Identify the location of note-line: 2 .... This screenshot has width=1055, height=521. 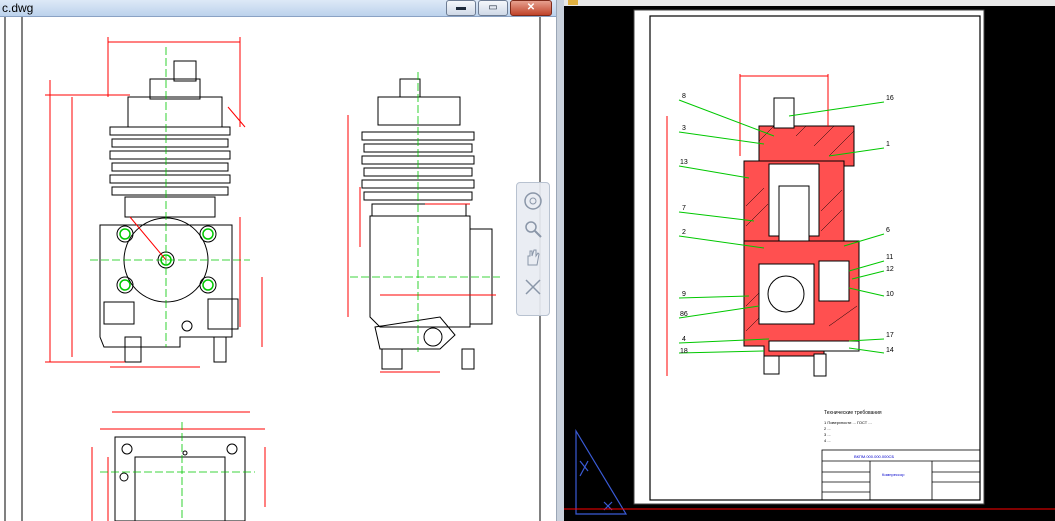
(827, 428).